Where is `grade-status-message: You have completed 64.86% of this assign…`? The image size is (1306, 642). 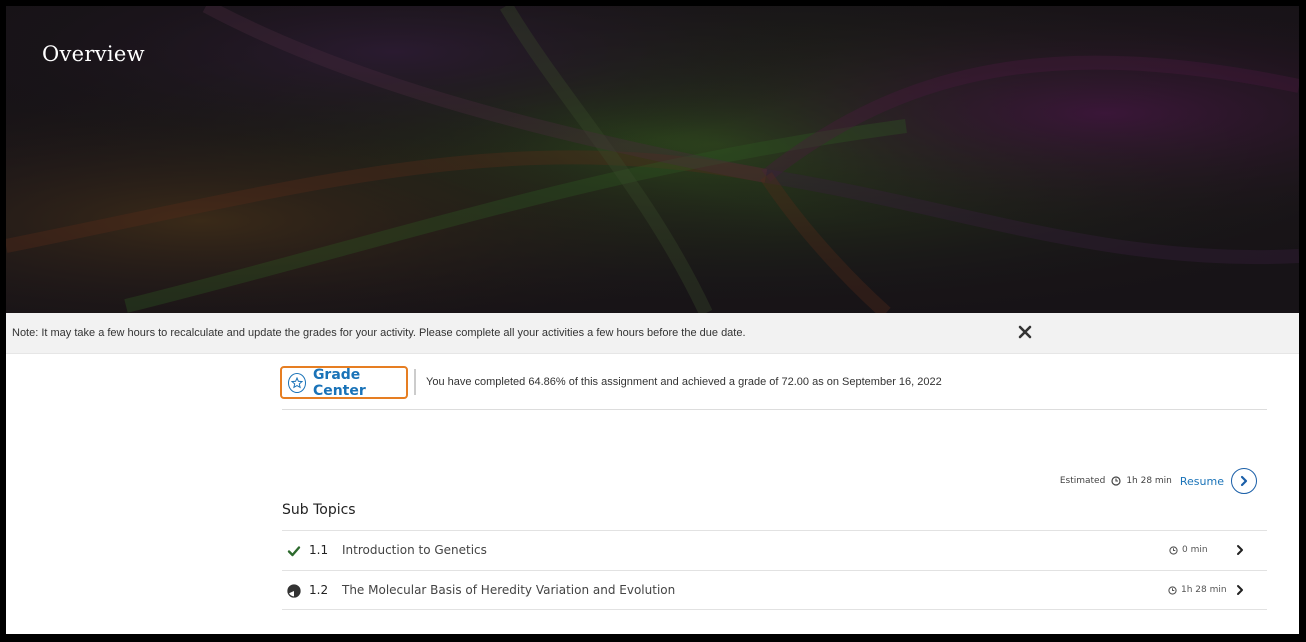
grade-status-message: You have completed 64.86% of this assign… is located at coordinates (684, 382).